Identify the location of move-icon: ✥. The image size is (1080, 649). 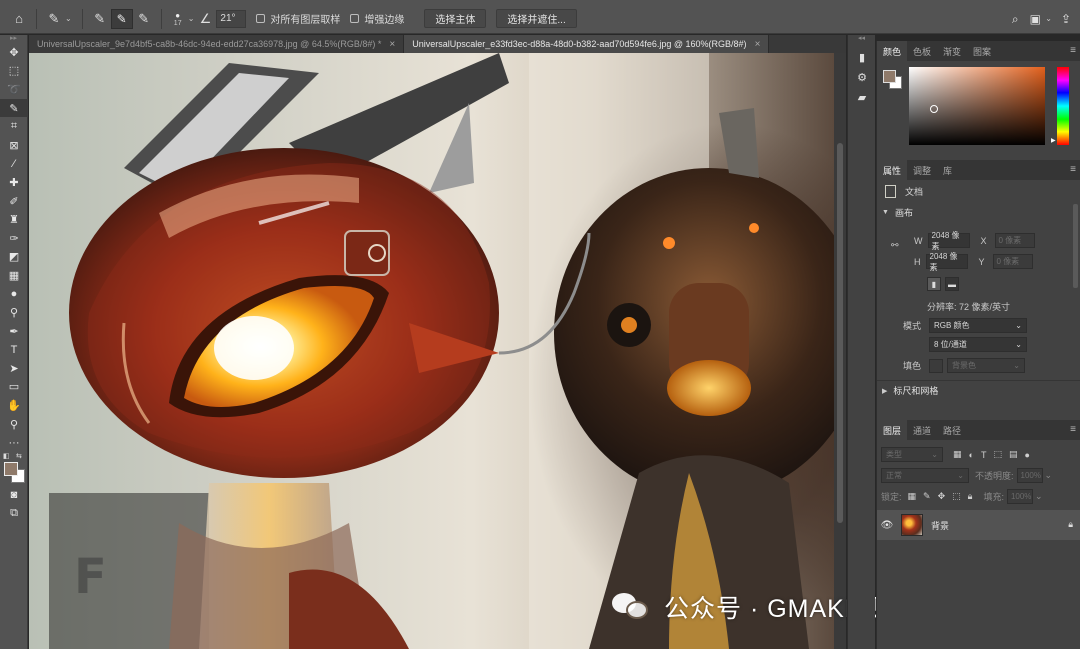
(14, 52).